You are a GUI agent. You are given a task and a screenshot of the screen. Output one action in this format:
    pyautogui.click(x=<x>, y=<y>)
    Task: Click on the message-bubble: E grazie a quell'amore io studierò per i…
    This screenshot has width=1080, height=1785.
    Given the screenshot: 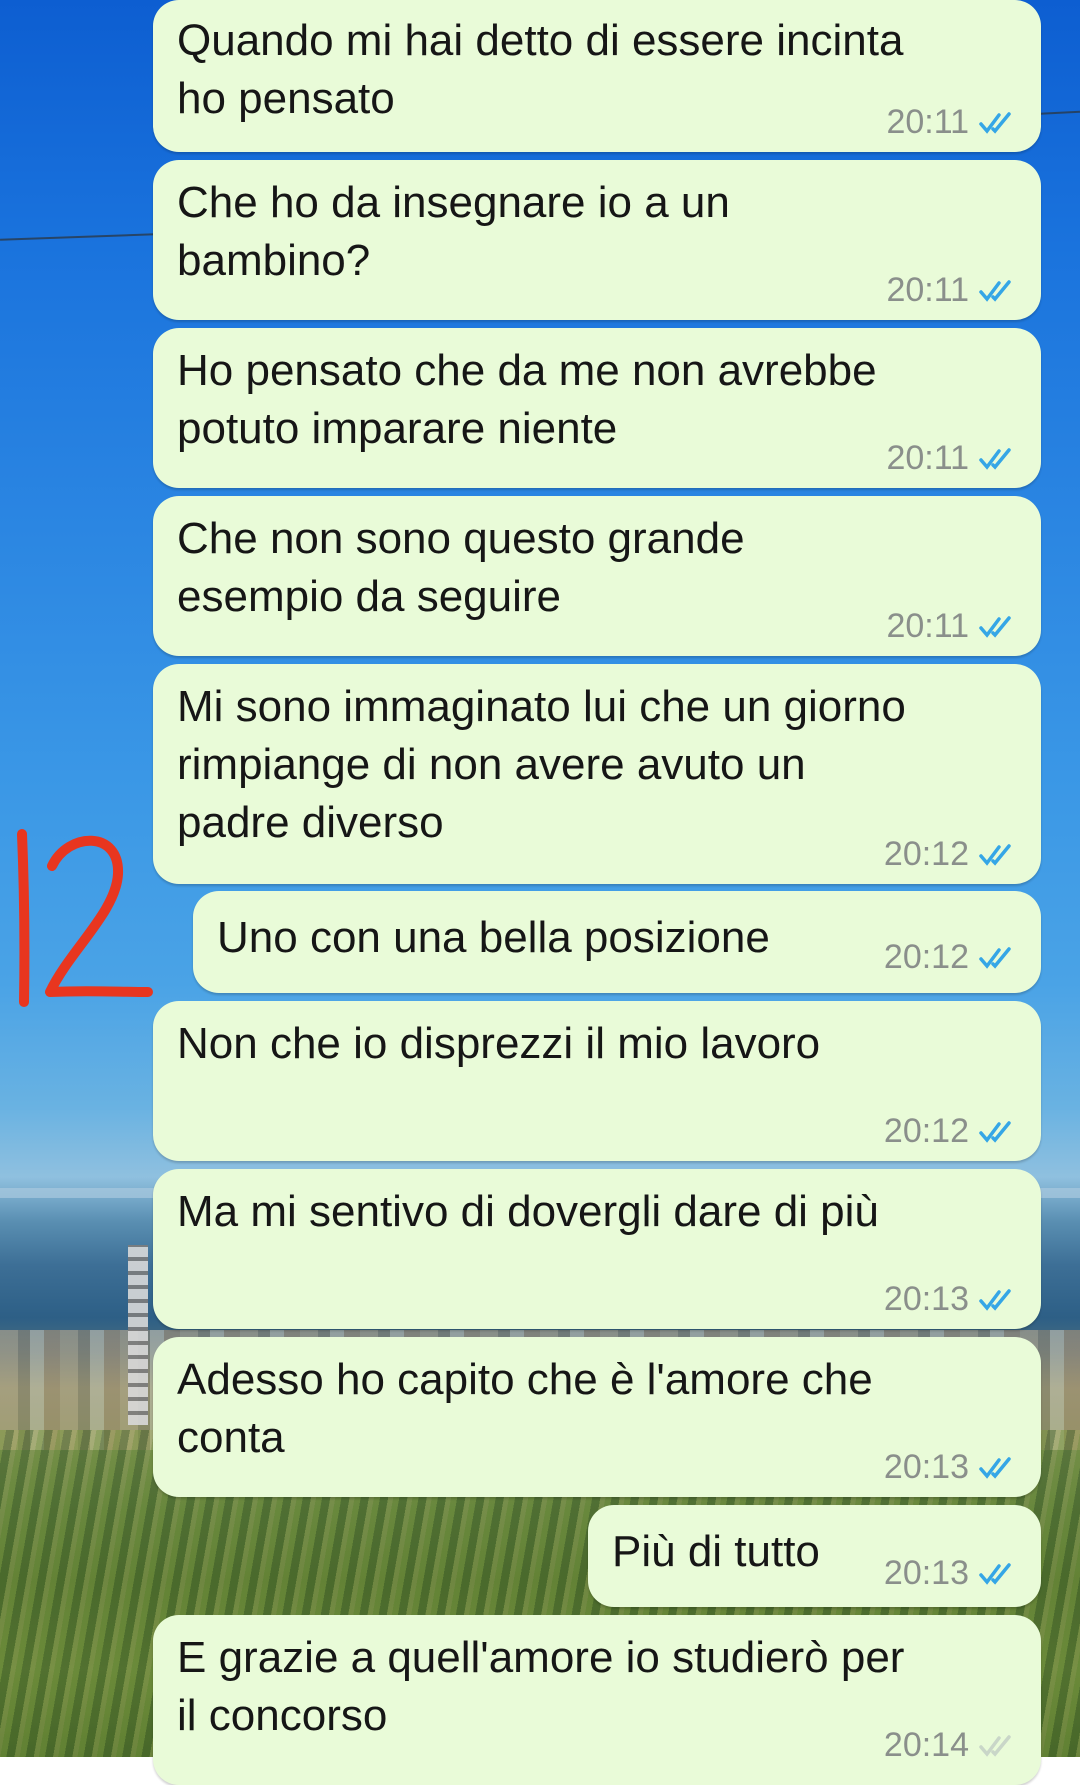 What is the action you would take?
    pyautogui.click(x=597, y=1700)
    